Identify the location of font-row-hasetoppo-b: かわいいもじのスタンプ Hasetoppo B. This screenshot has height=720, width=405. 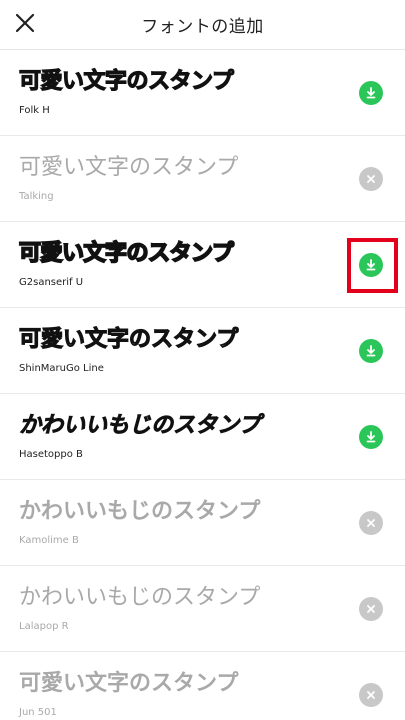
(202, 437).